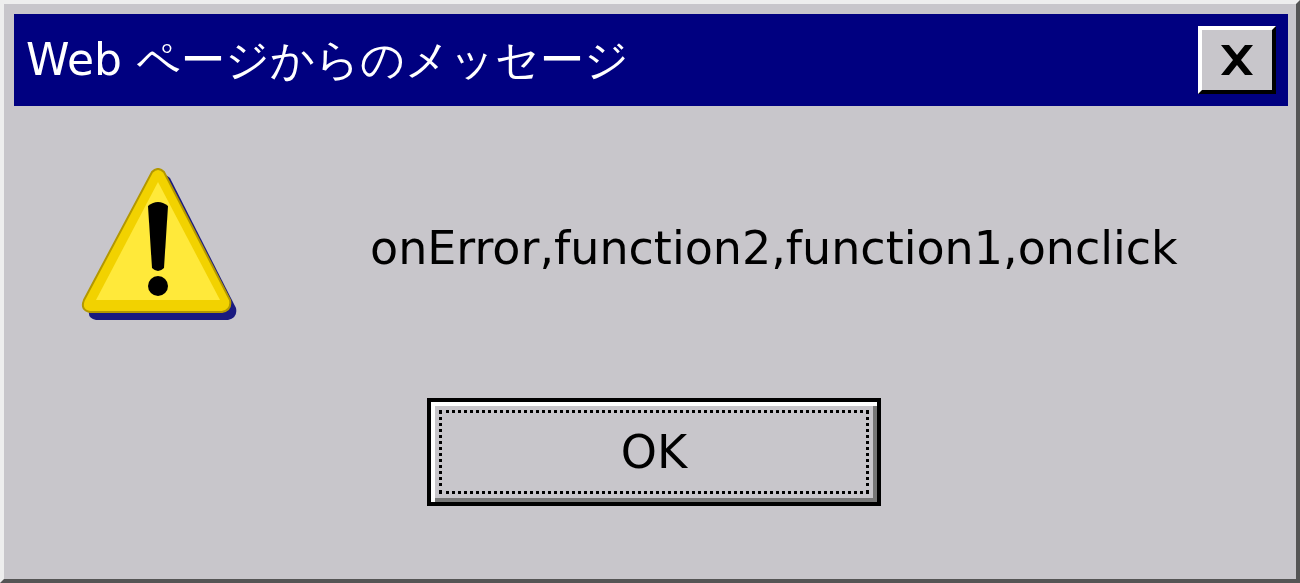 The width and height of the screenshot is (1300, 583). Describe the element at coordinates (654, 452) in the screenshot. I see `ok-button: OK` at that location.